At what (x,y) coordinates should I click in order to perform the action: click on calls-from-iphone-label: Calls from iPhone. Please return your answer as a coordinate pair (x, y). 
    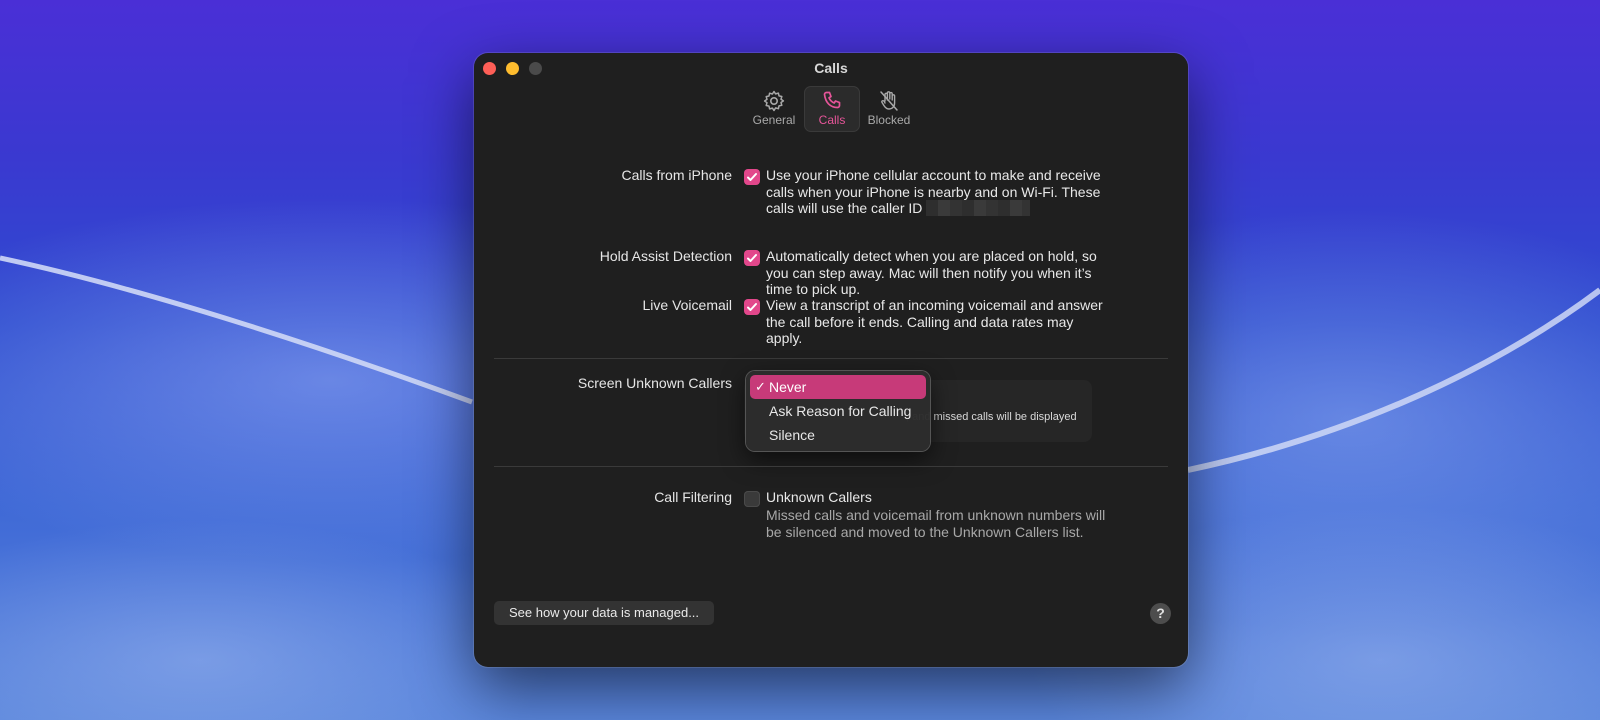
    Looking at the image, I should click on (677, 175).